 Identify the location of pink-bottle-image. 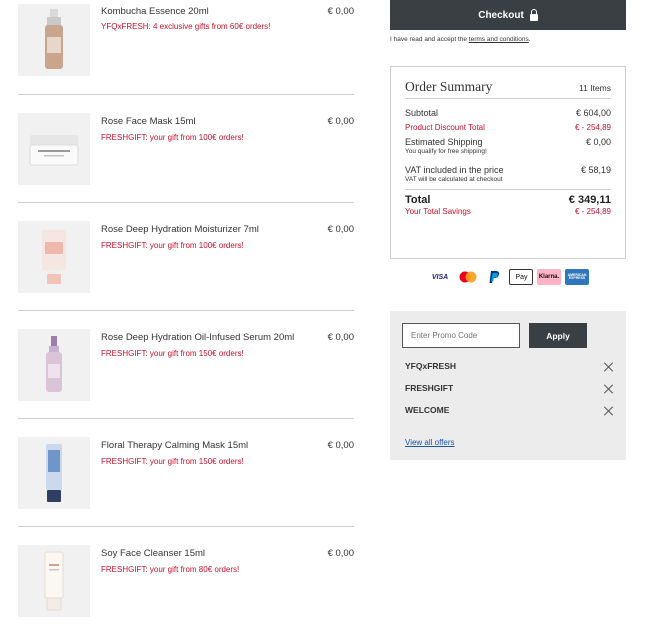
(54, 364).